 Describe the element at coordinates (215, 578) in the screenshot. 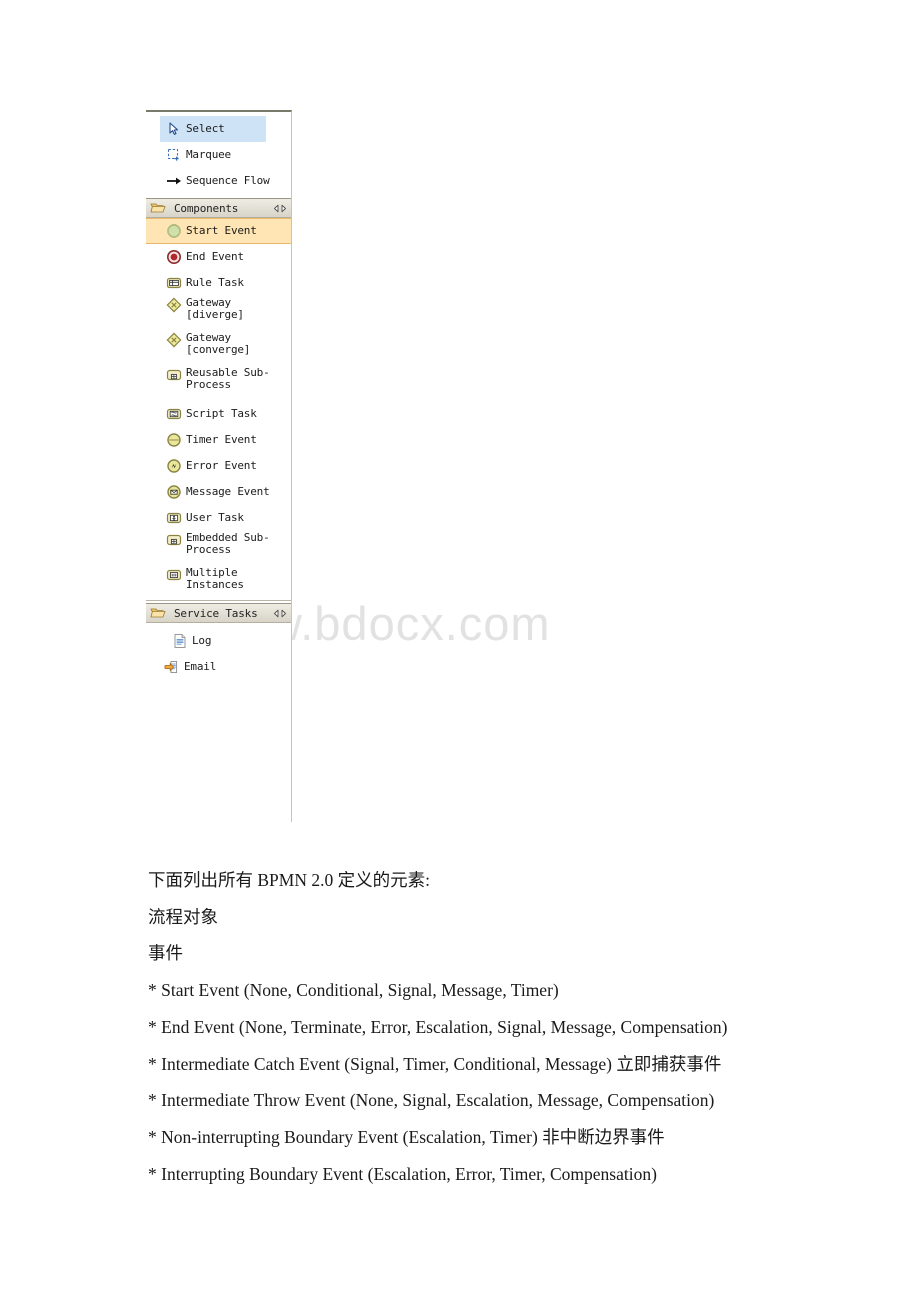

I see `palette-item-label: Multiple Instances` at that location.